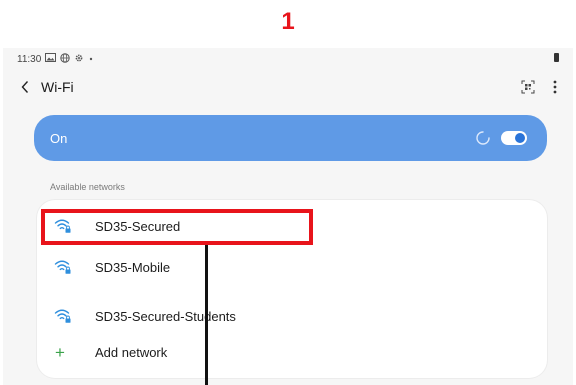 The width and height of the screenshot is (576, 385). Describe the element at coordinates (556, 57) in the screenshot. I see `battery-icon` at that location.